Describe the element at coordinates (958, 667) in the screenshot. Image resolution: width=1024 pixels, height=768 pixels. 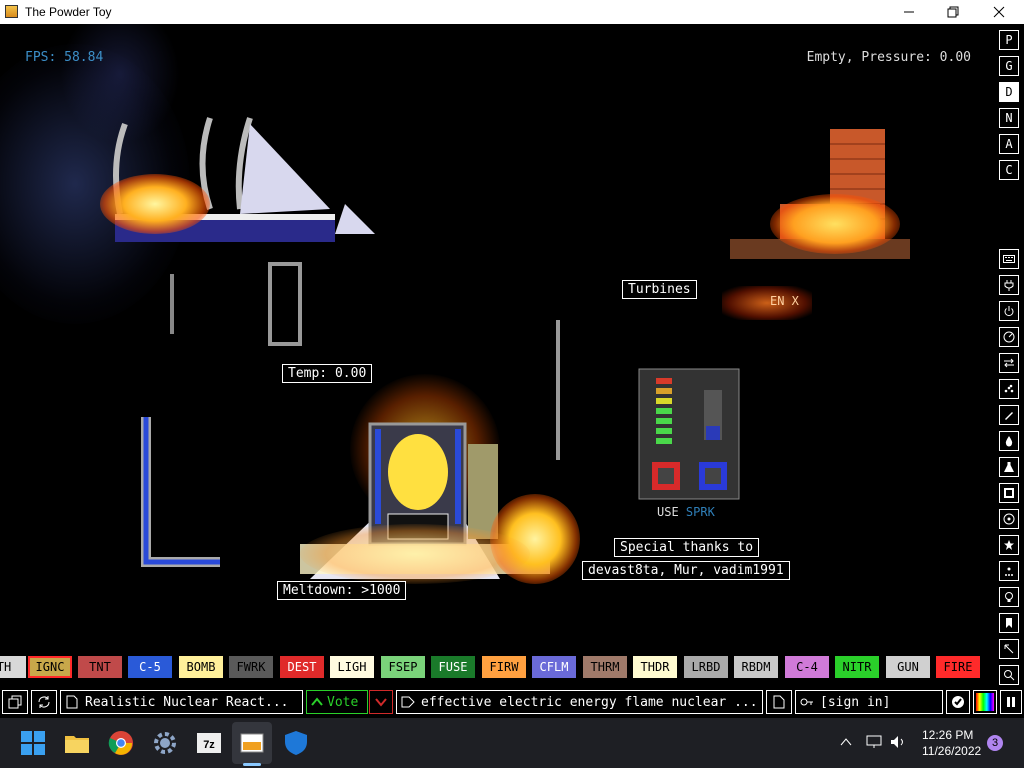
I see `element-button: FIRE` at that location.